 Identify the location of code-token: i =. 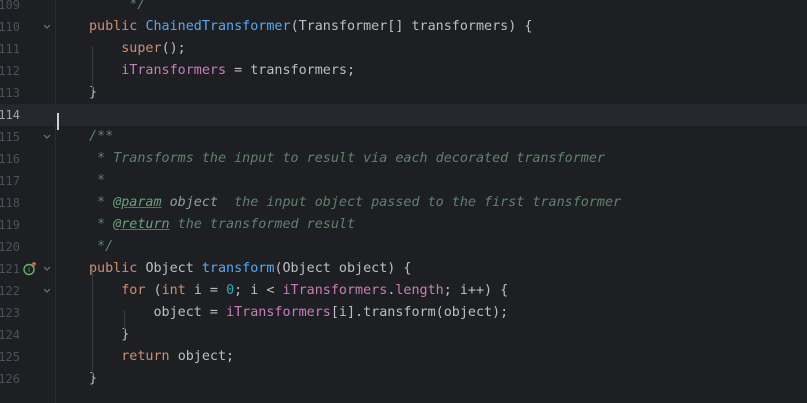
(210, 290).